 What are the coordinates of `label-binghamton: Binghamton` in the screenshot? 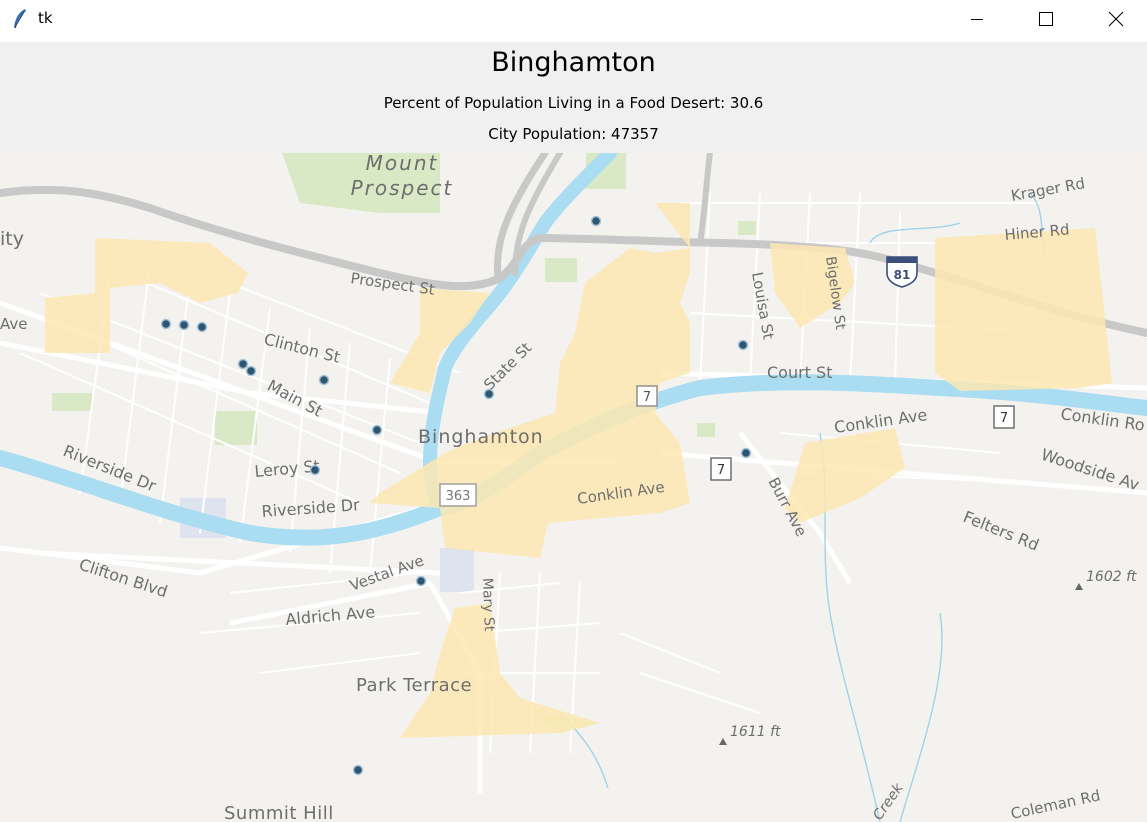 It's located at (481, 437).